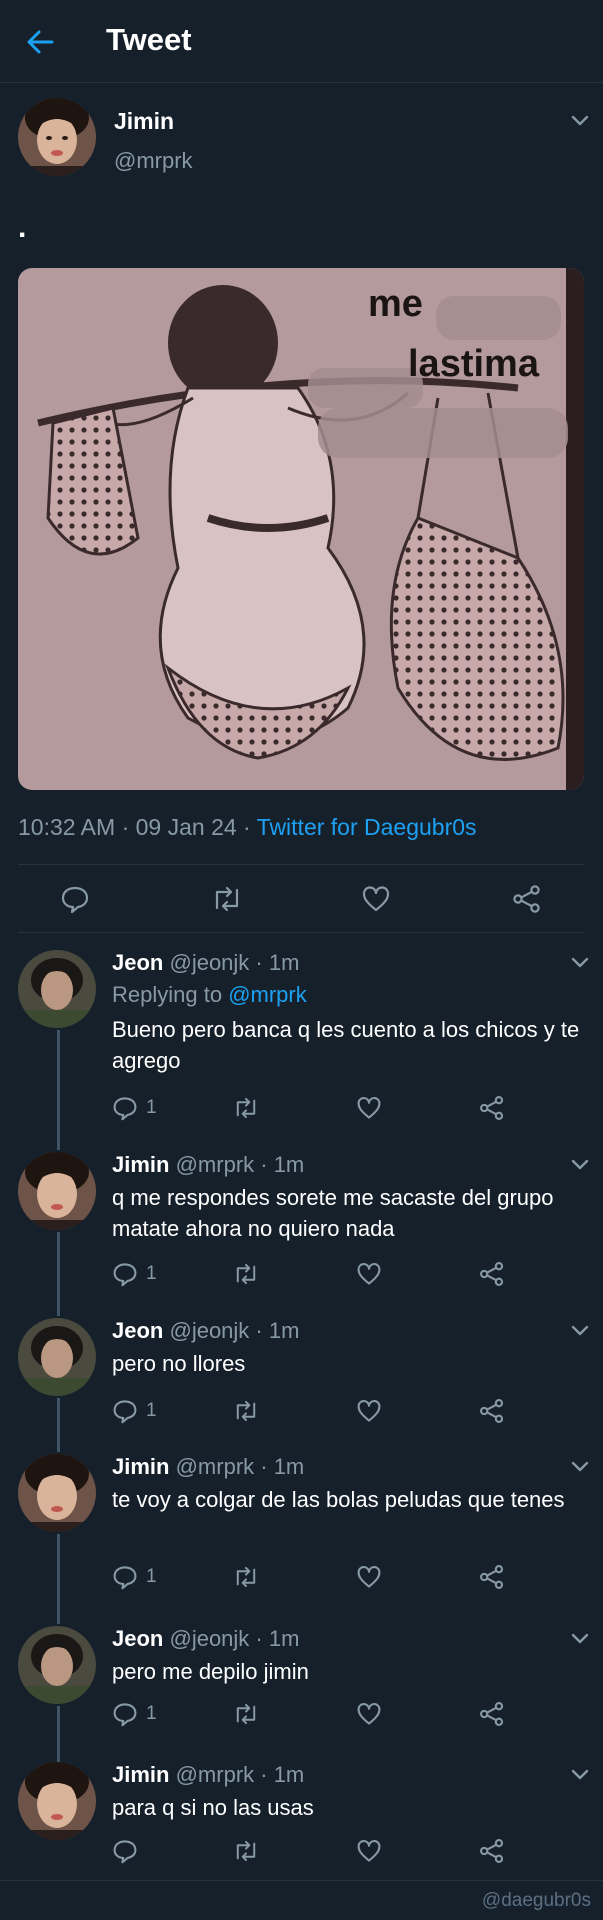 The width and height of the screenshot is (603, 1920). I want to click on meme-caption-me: me, so click(395, 304).